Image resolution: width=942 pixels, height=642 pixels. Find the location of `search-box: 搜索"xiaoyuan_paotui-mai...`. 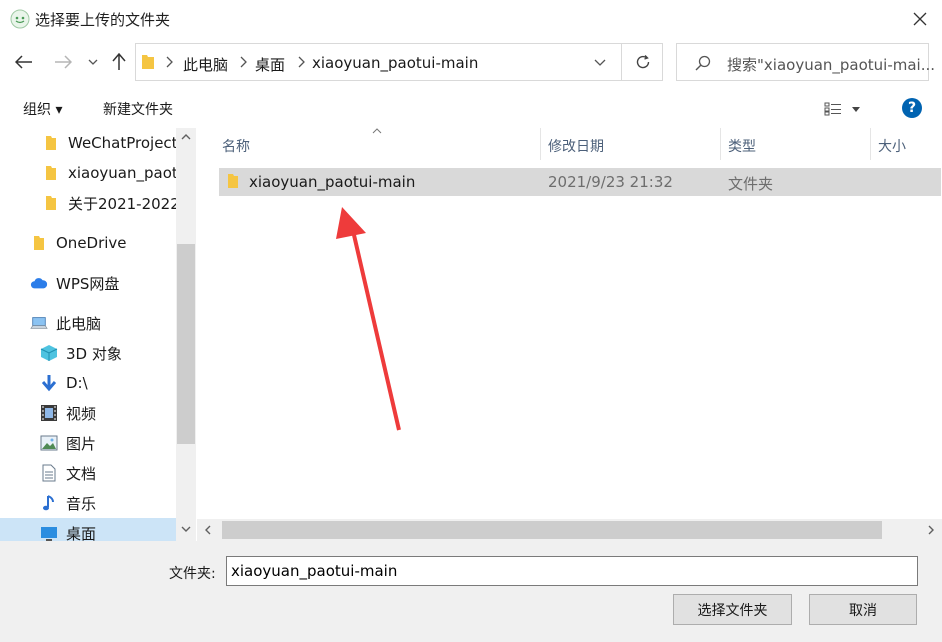

search-box: 搜索"xiaoyuan_paotui-mai... is located at coordinates (805, 62).